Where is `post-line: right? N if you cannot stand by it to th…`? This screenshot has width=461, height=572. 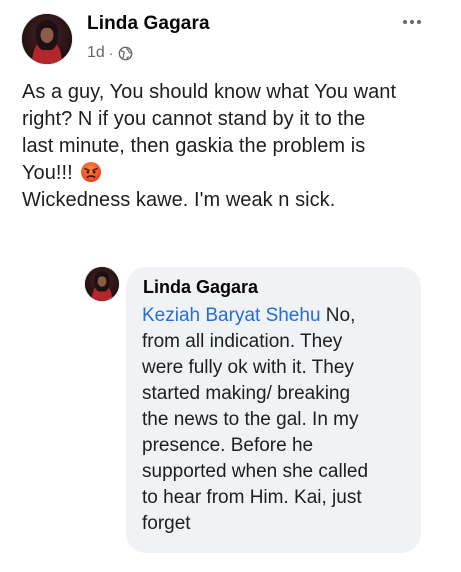 post-line: right? N if you cannot stand by it to th… is located at coordinates (194, 119).